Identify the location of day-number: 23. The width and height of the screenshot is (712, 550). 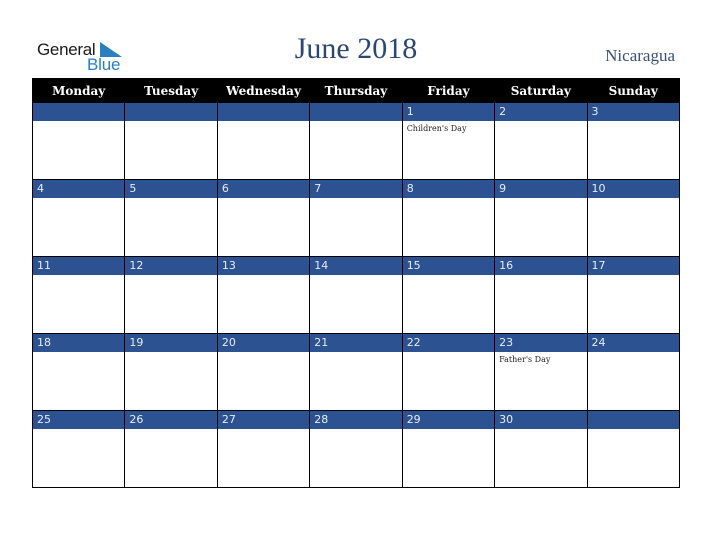
(541, 343).